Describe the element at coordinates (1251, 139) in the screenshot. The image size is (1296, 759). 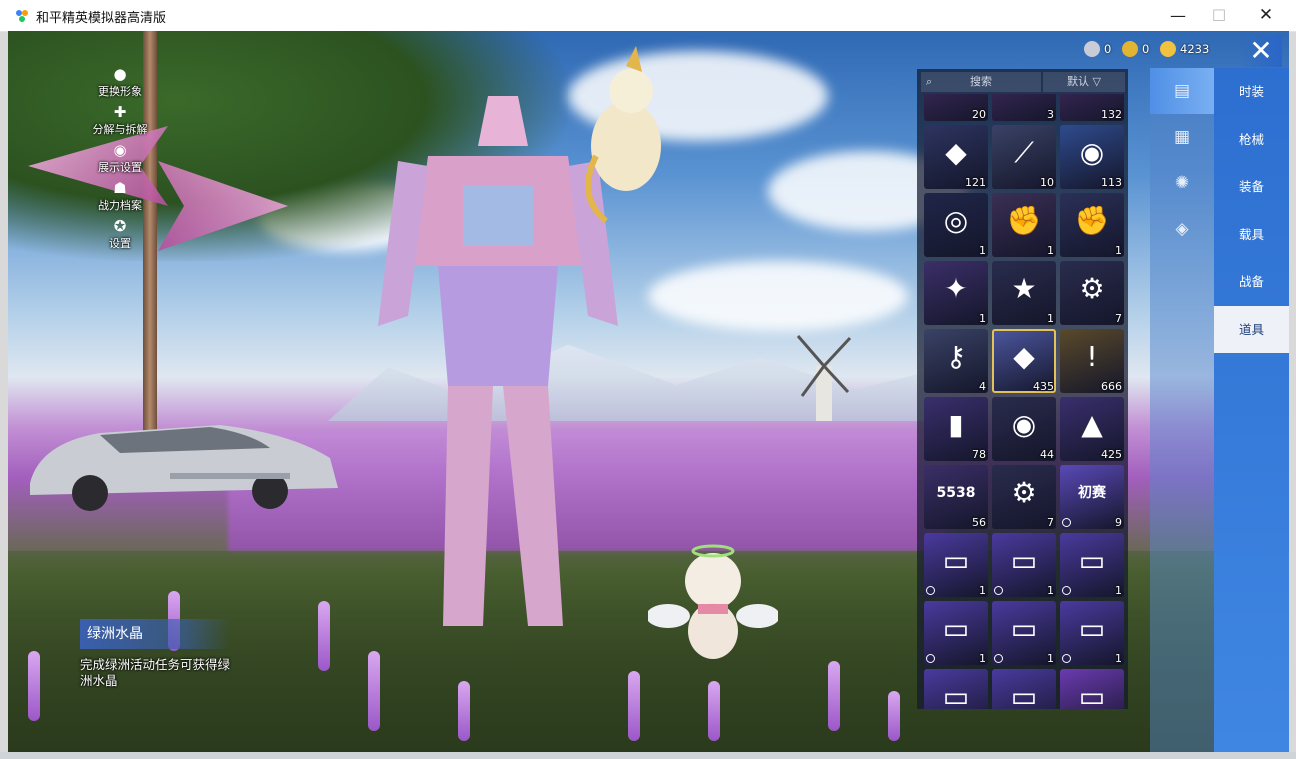
I see `tab-2: 枪械` at that location.